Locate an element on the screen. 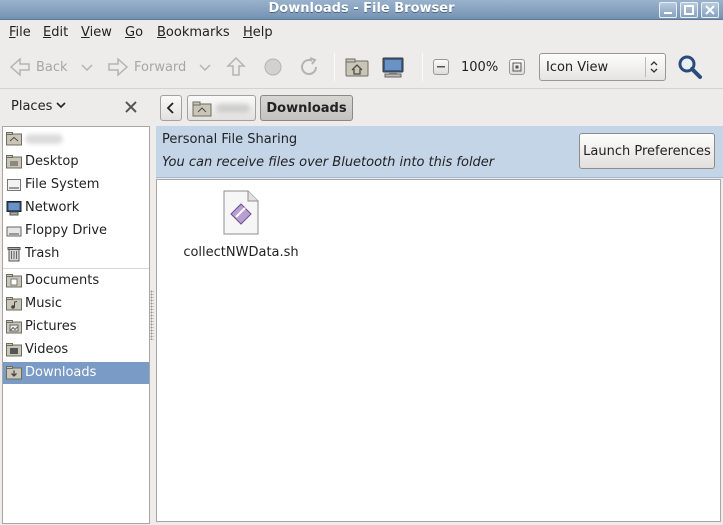 The width and height of the screenshot is (723, 525). menu-bookmarks: Bookmarks is located at coordinates (193, 32).